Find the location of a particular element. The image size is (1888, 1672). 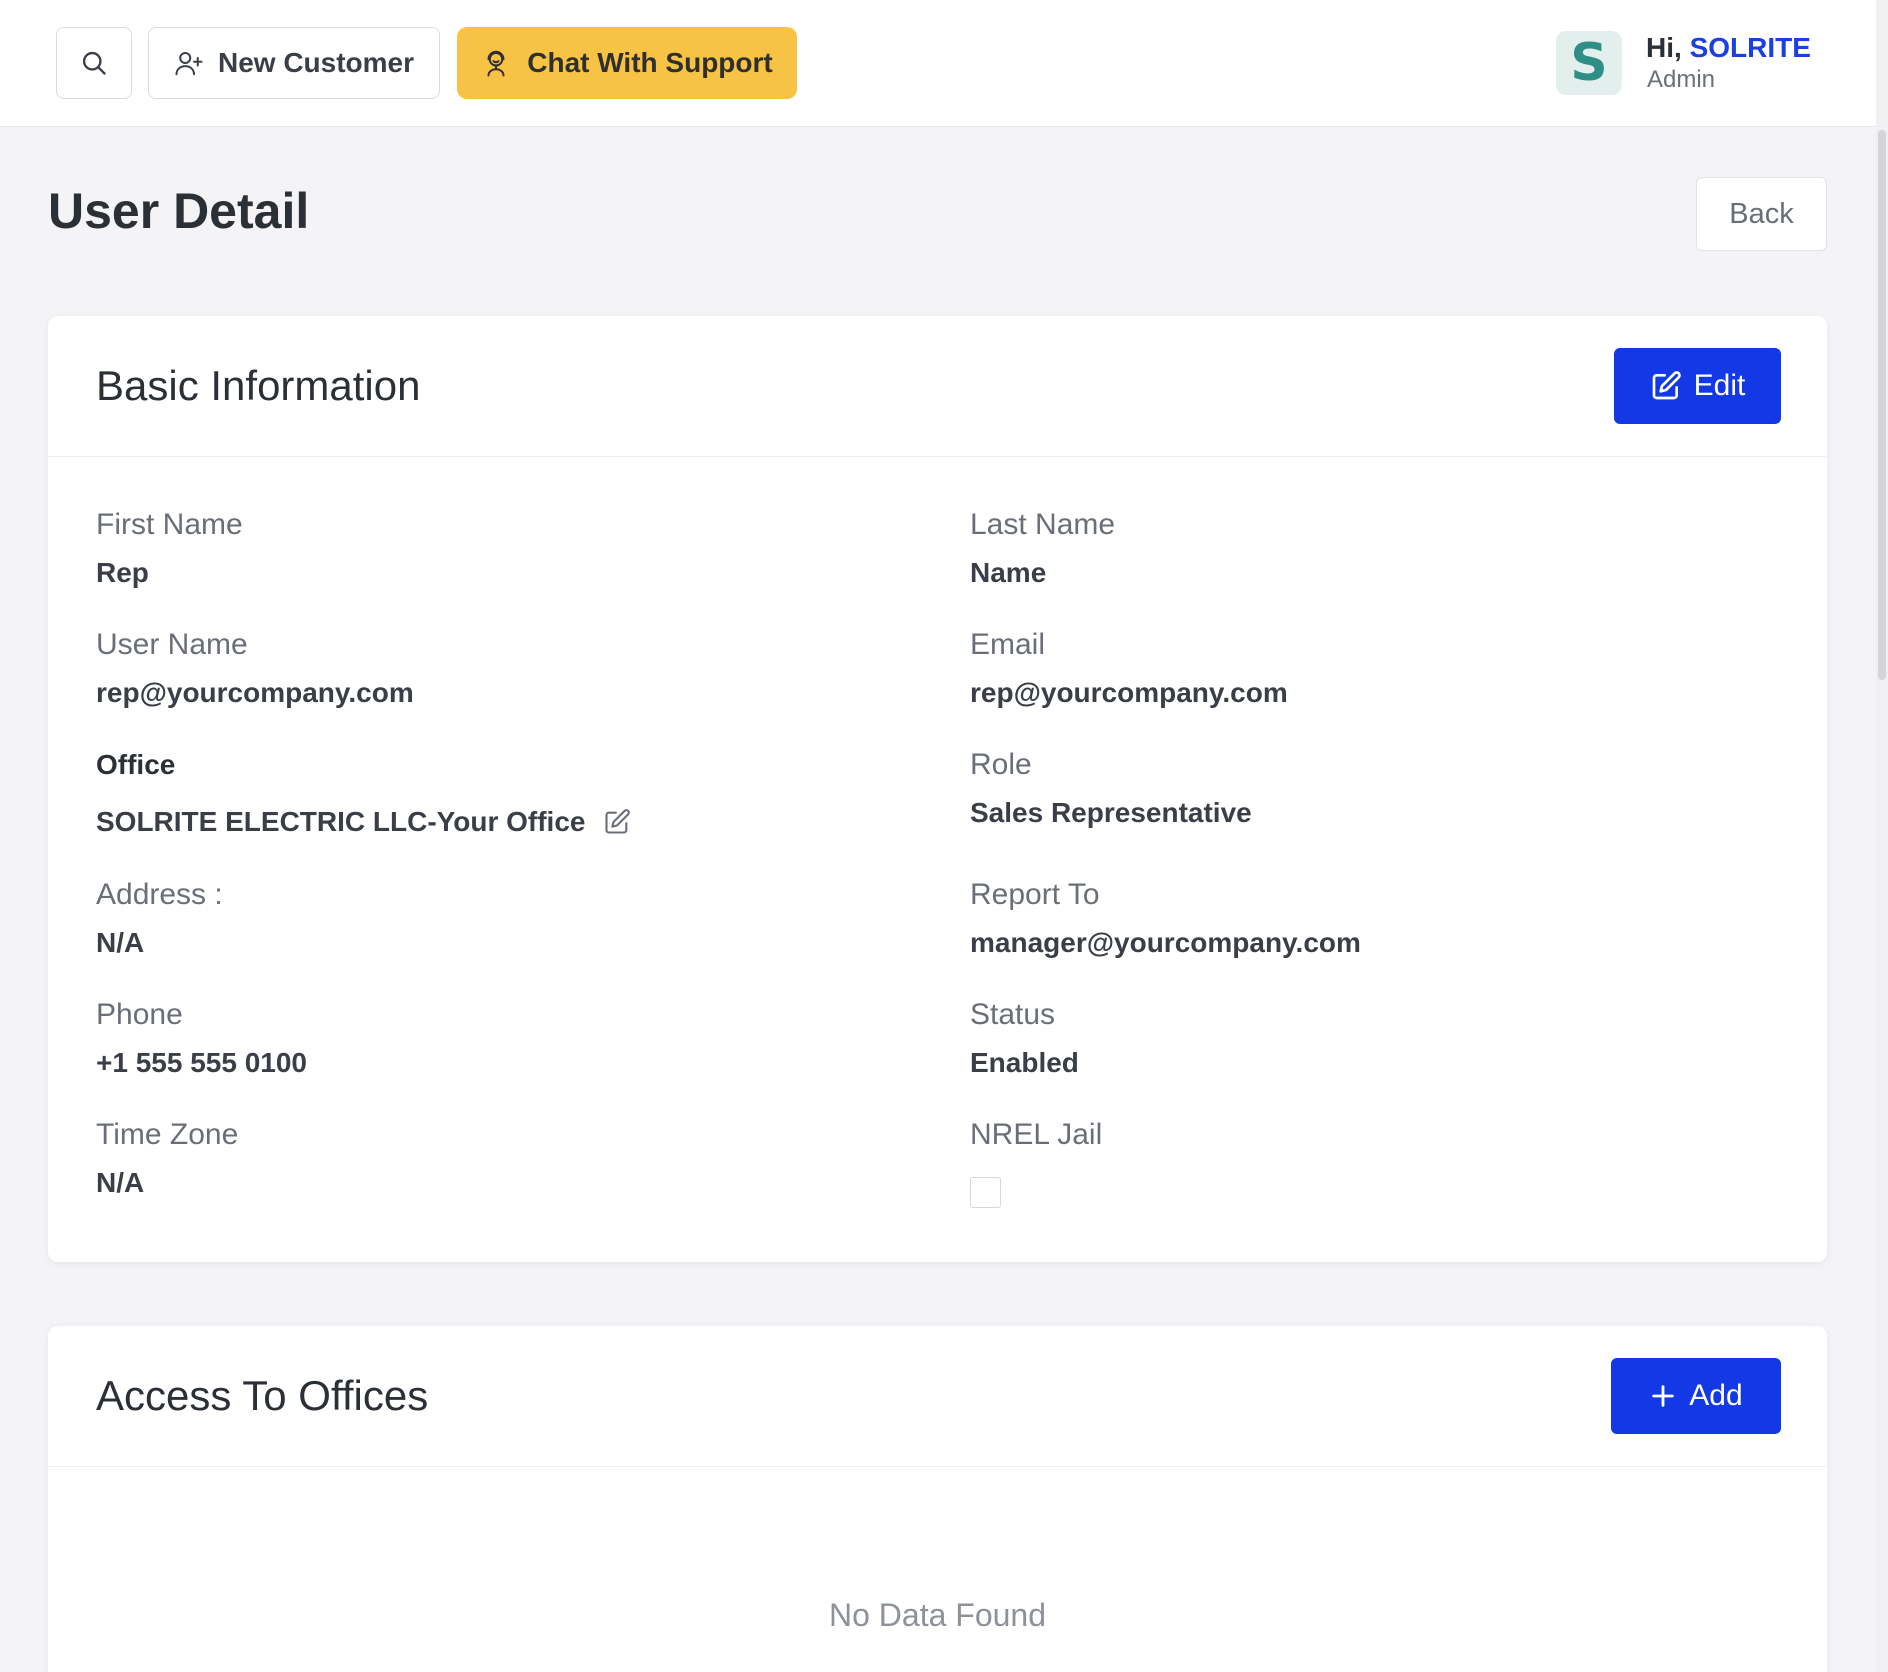

access-to-offices-header: Access To Offices Add is located at coordinates (937, 1396).